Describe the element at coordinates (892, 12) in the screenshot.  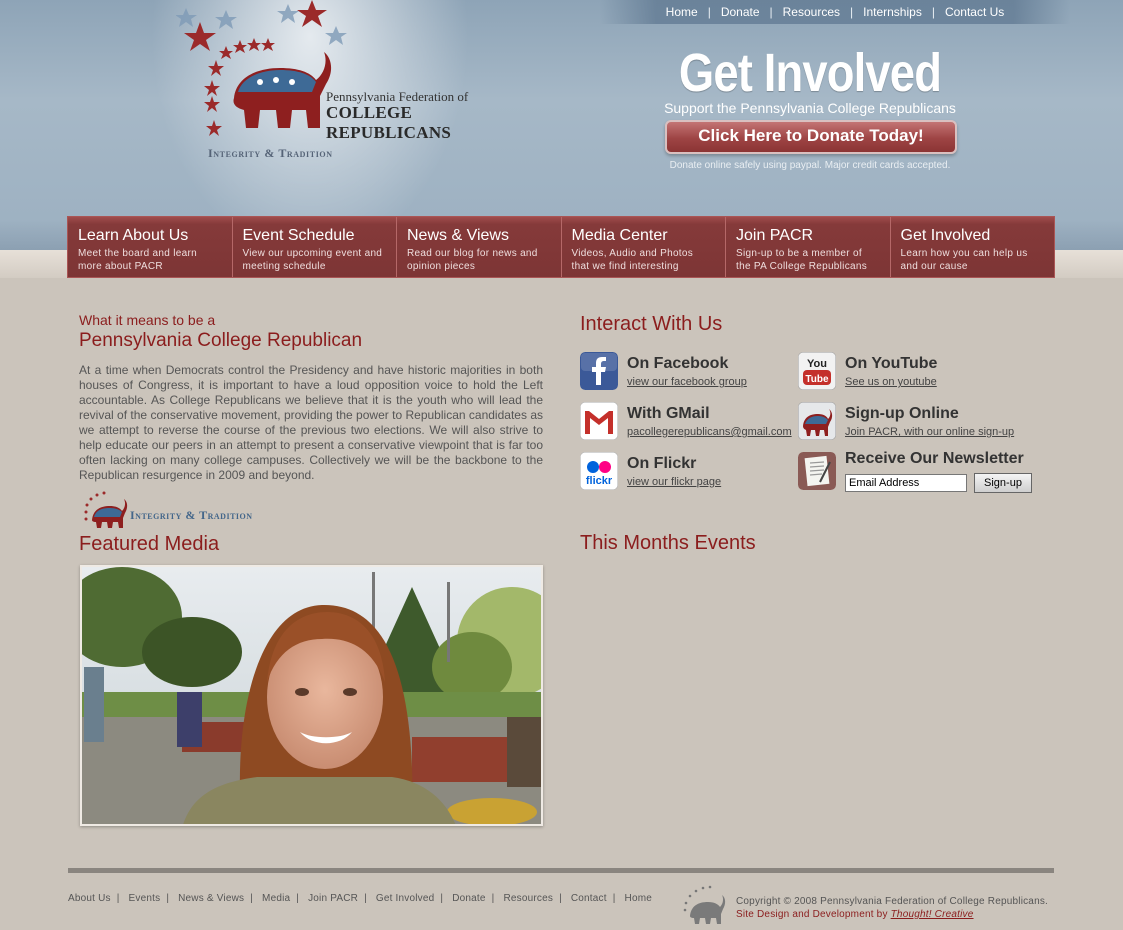
I see `top-nav-internships: Internships` at that location.